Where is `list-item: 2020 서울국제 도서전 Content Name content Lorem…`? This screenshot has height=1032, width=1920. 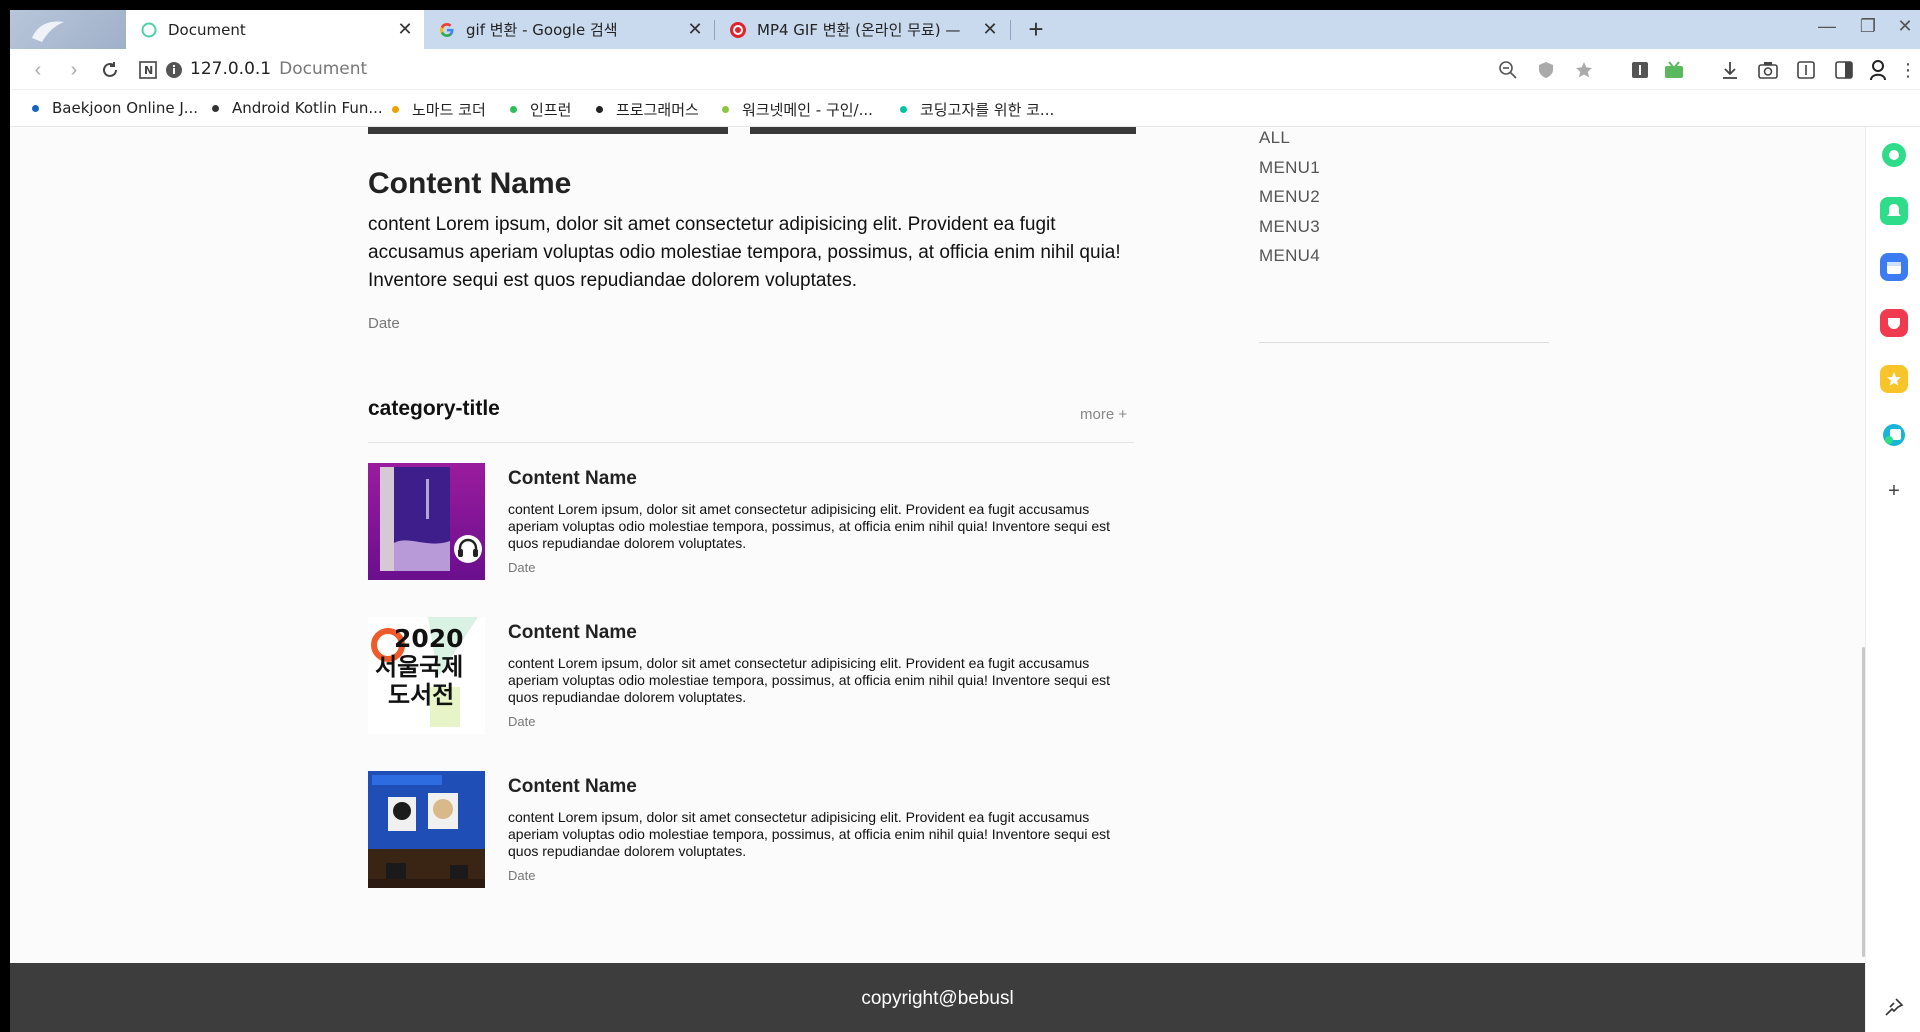
list-item: 2020 서울국제 도서전 Content Name content Lorem… is located at coordinates (751, 676).